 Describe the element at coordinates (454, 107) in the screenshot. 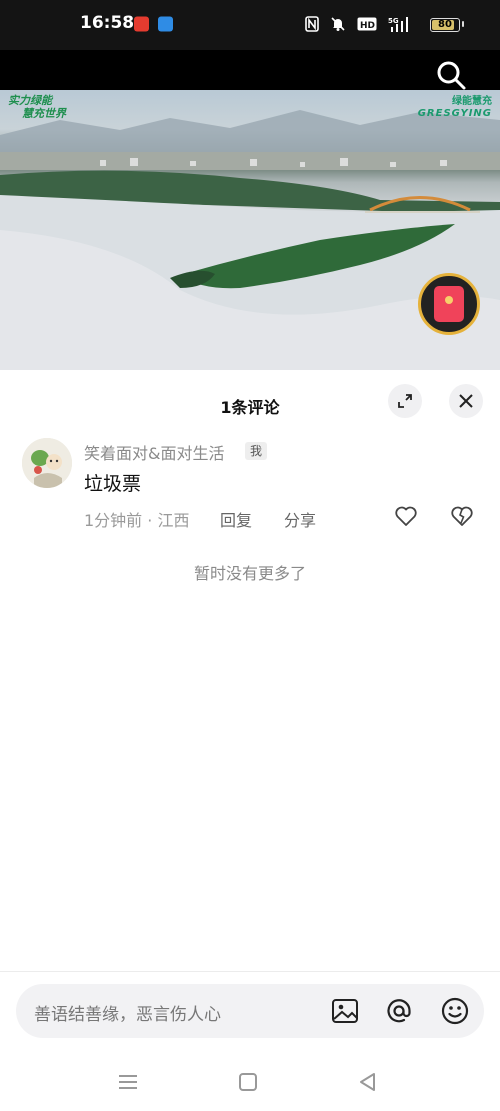

I see `brand-logo-right: 绿能慧充 GRESGYING` at that location.